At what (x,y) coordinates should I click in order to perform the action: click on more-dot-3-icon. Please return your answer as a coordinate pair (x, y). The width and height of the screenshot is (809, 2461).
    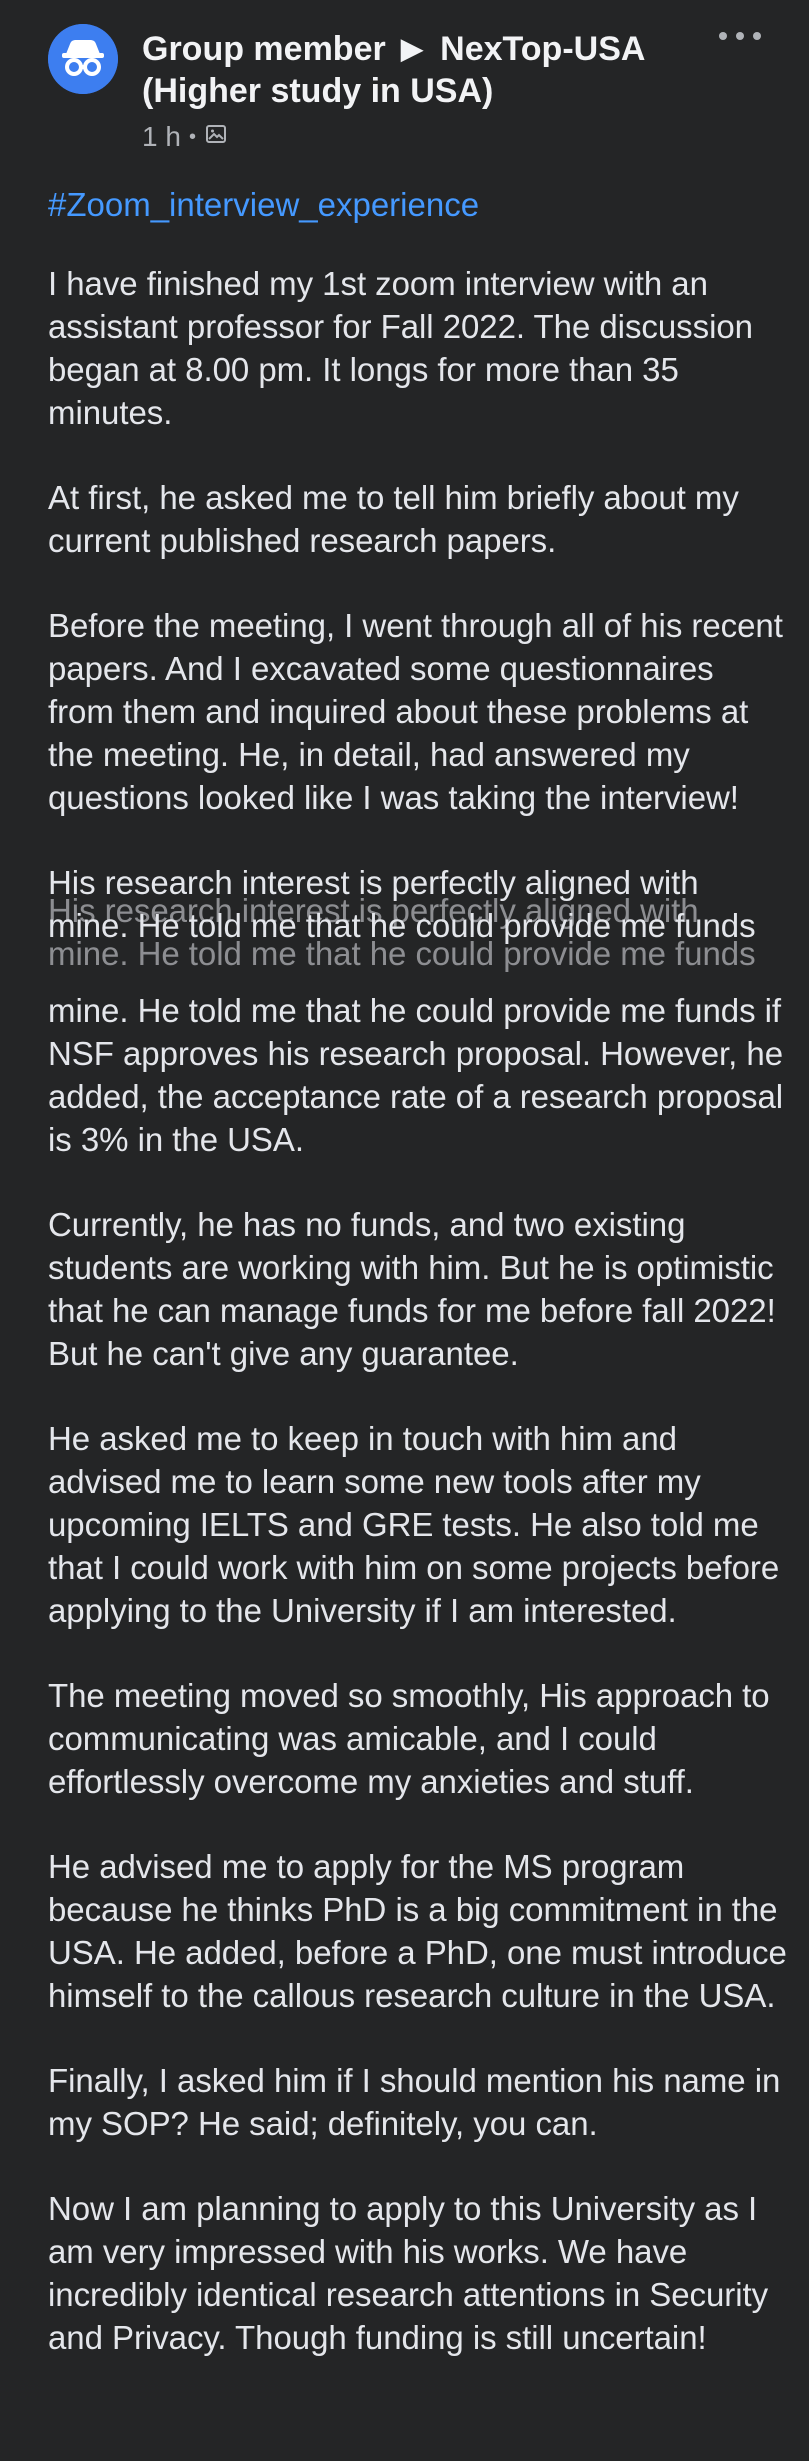
    Looking at the image, I should click on (757, 36).